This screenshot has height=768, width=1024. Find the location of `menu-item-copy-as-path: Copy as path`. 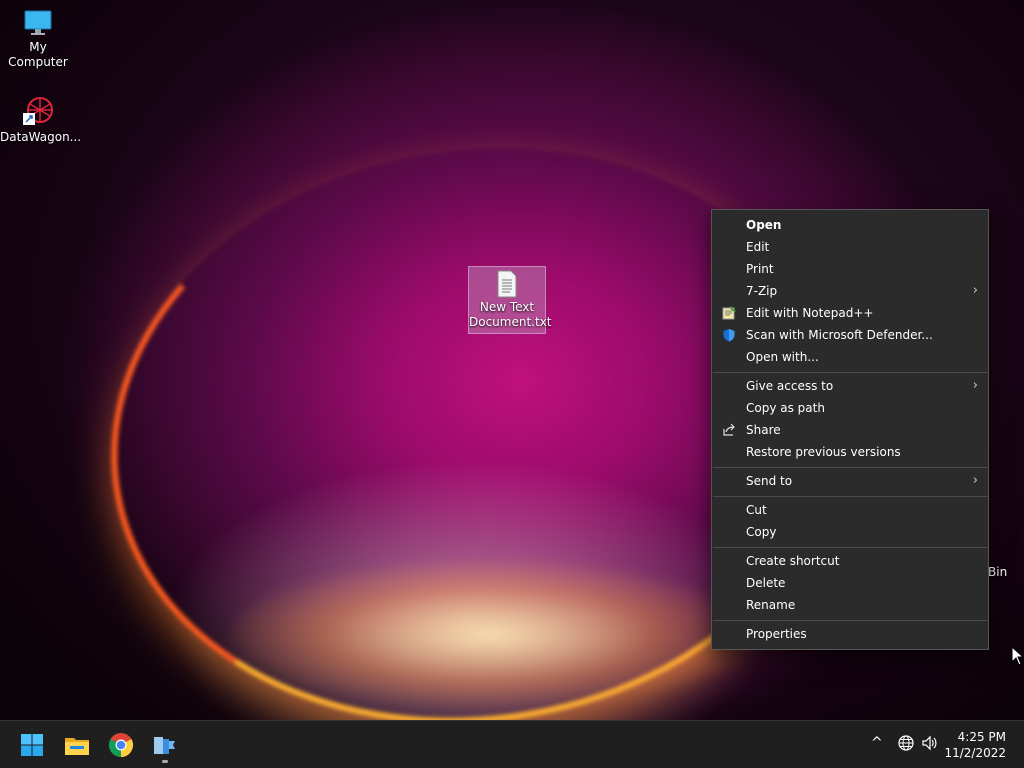

menu-item-copy-as-path: Copy as path is located at coordinates (850, 408).